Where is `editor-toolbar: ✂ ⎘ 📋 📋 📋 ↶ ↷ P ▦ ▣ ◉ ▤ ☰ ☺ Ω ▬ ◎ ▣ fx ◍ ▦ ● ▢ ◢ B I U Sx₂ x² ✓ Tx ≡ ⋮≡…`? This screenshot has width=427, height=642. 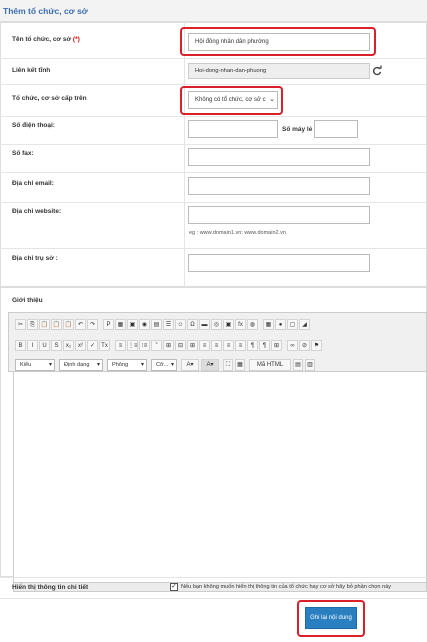 editor-toolbar: ✂ ⎘ 📋 📋 📋 ↶ ↷ P ▦ ▣ ◉ ▤ ☰ ☺ Ω ▬ ◎ ▣ fx ◍ ▦ ● ▢ ◢ B I U Sx₂ x² ✓ Tx ≡ ⋮≡… is located at coordinates (217, 342).